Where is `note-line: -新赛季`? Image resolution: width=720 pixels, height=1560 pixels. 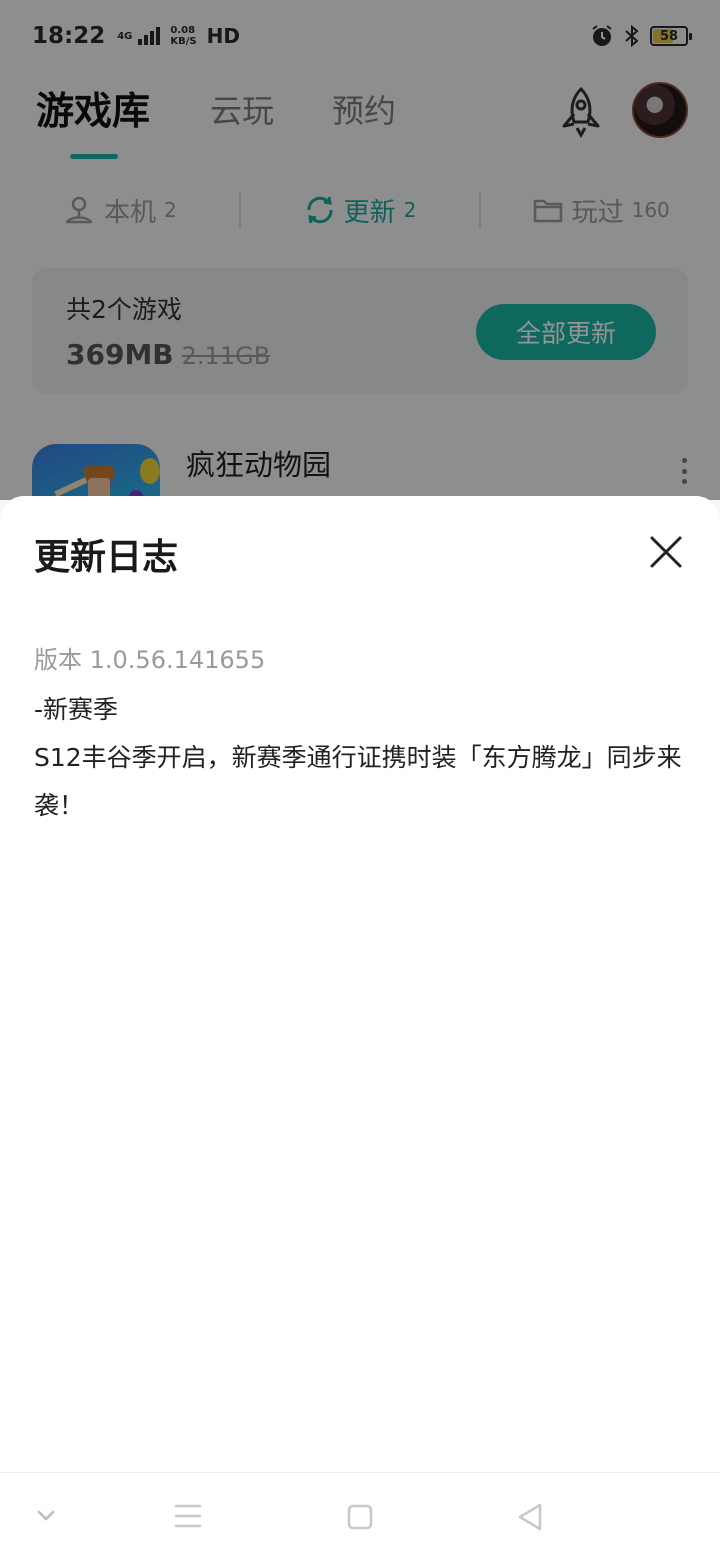 note-line: -新赛季 is located at coordinates (76, 709).